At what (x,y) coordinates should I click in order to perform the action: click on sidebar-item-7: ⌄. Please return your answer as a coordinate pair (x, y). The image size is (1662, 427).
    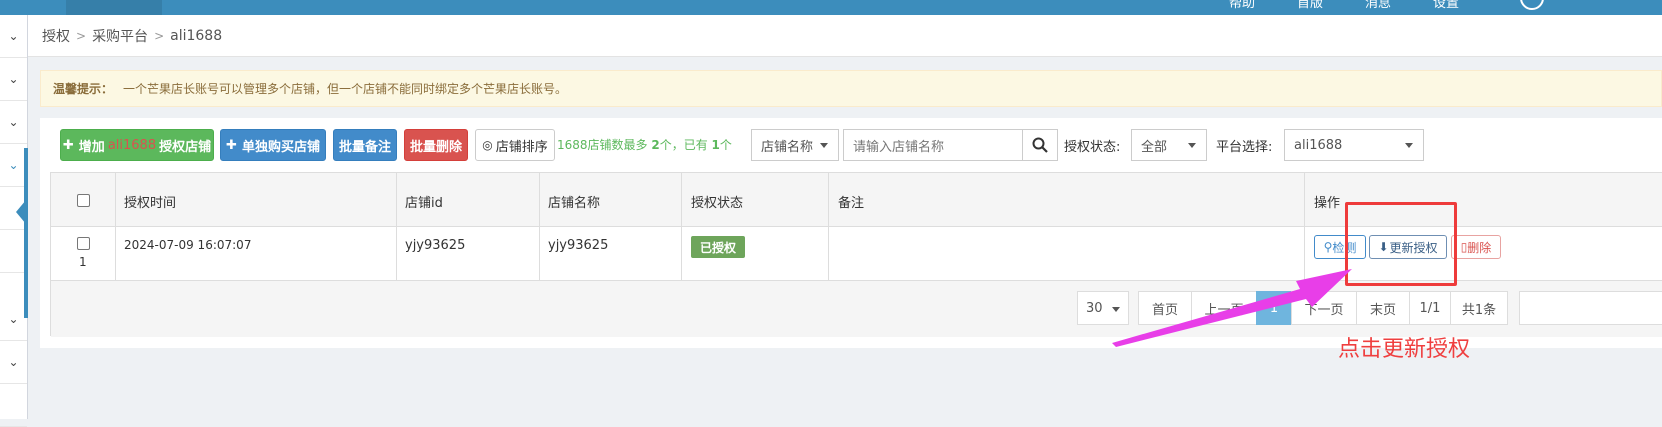
    Looking at the image, I should click on (13, 319).